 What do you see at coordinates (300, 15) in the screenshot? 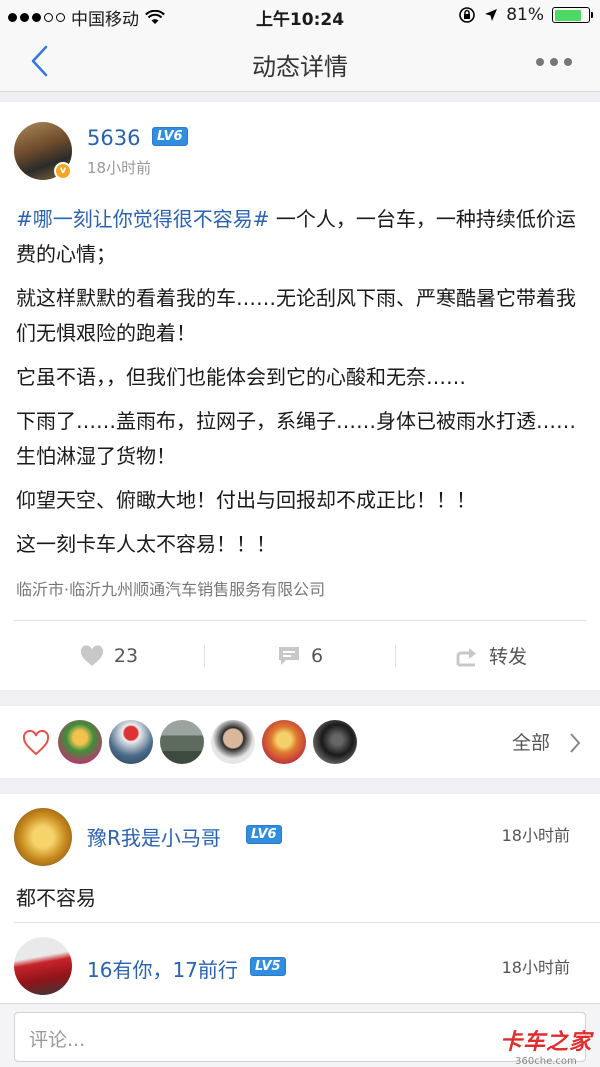
I see `status-bar: 中国移动 上午10:24 81%` at bounding box center [300, 15].